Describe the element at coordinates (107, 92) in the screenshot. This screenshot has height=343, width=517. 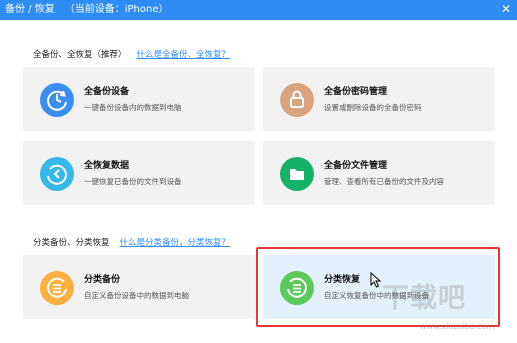
I see `full-backup-device-title: 全备份设备` at that location.